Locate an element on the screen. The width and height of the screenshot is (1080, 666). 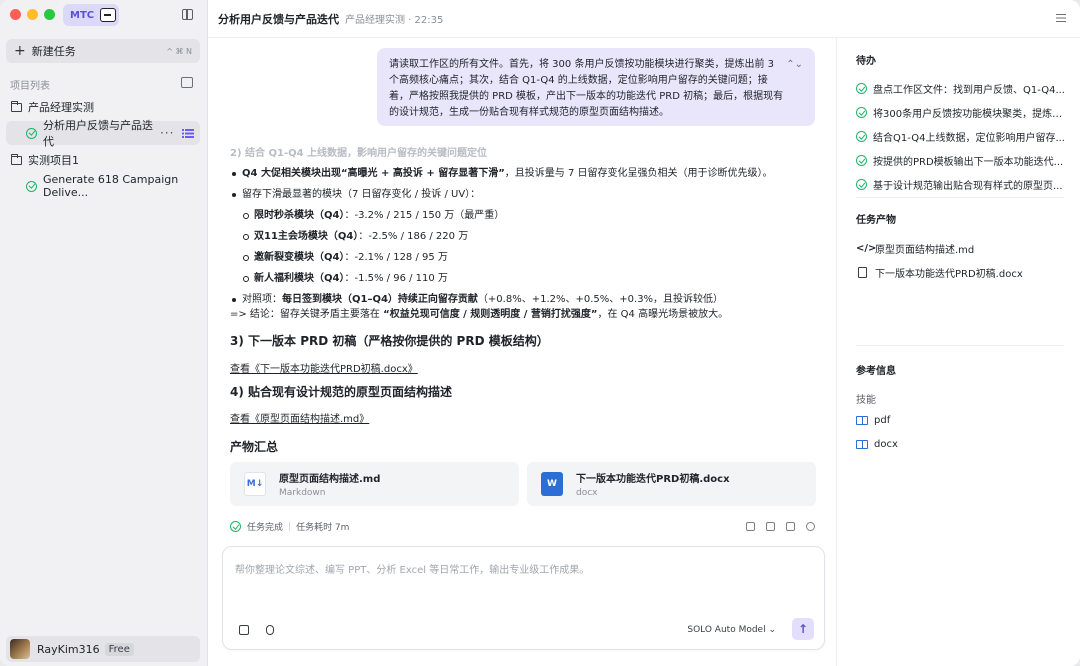
task-status-row: 任务完成 | 任务耗时 7m is located at coordinates (522, 526).